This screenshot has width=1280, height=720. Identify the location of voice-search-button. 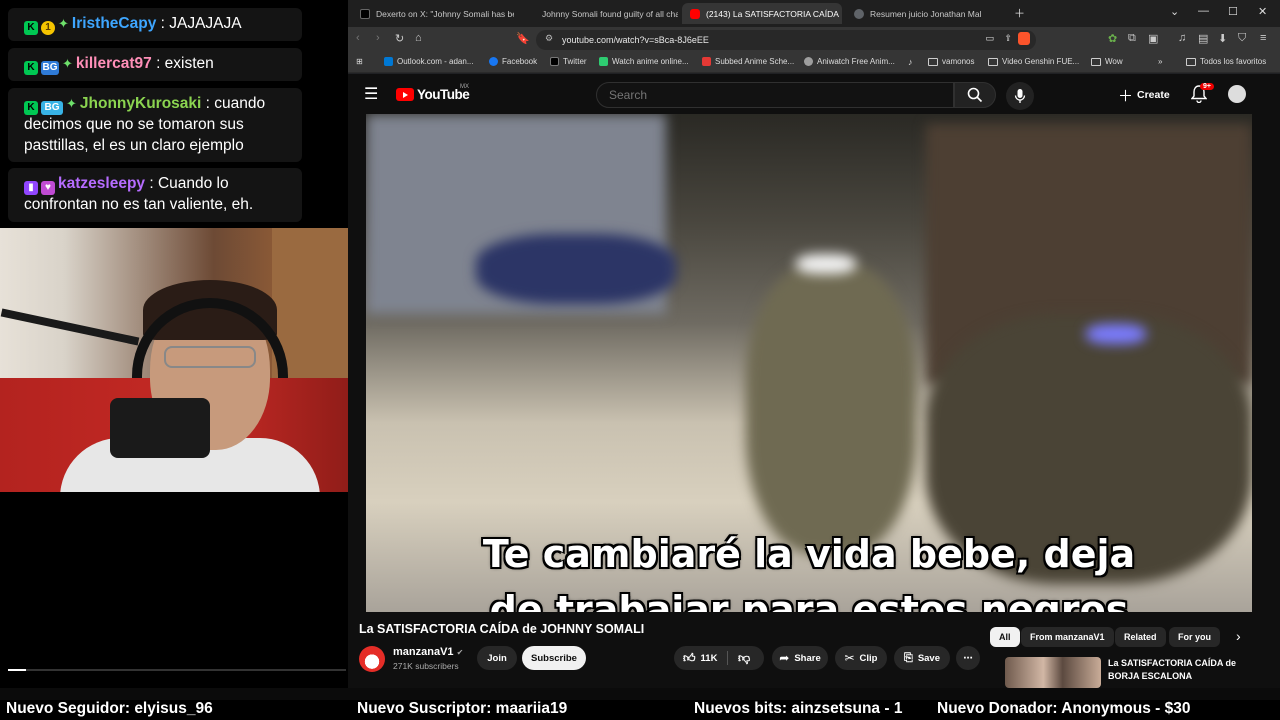
(1020, 96).